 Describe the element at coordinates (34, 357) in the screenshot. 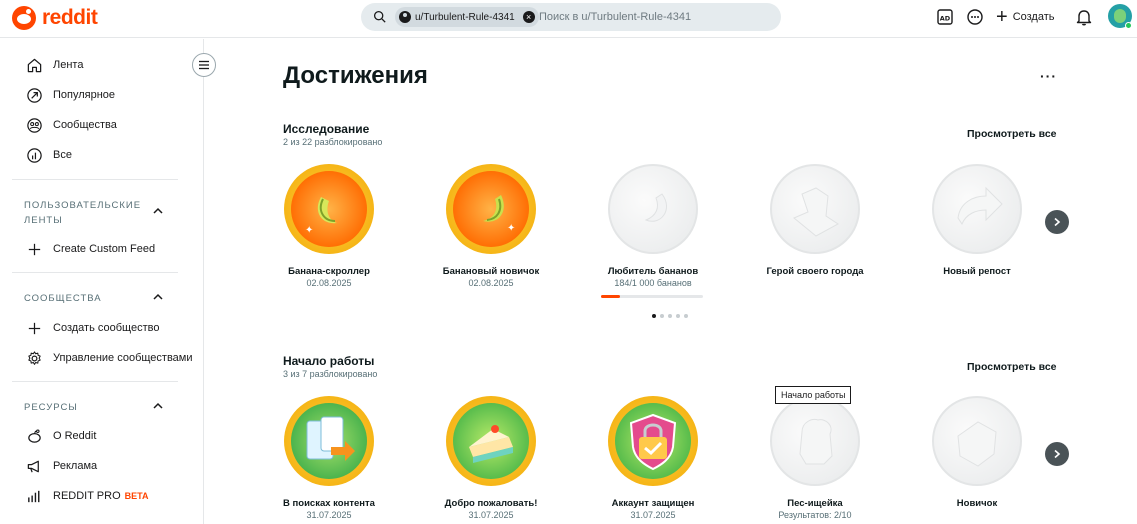

I see `gear-icon` at that location.